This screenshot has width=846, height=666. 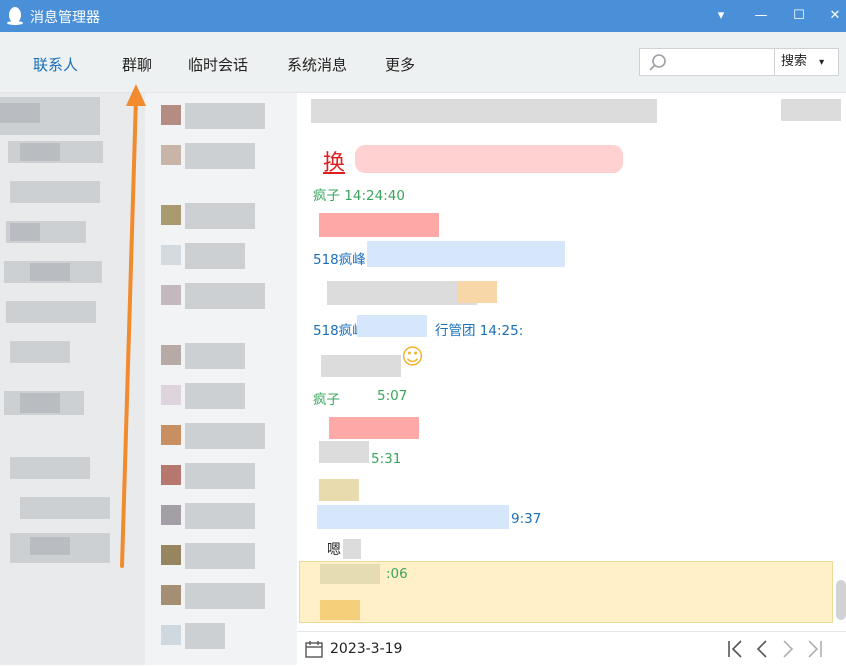 What do you see at coordinates (721, 16) in the screenshot?
I see `menu-button: ▾` at bounding box center [721, 16].